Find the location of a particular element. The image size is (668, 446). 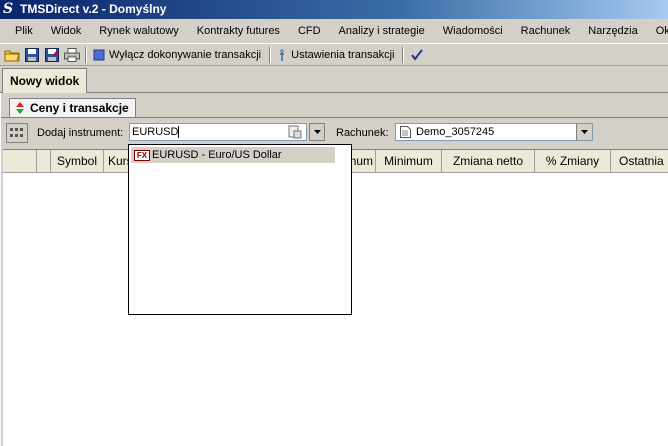

instrument-lookup-icon is located at coordinates (295, 132).